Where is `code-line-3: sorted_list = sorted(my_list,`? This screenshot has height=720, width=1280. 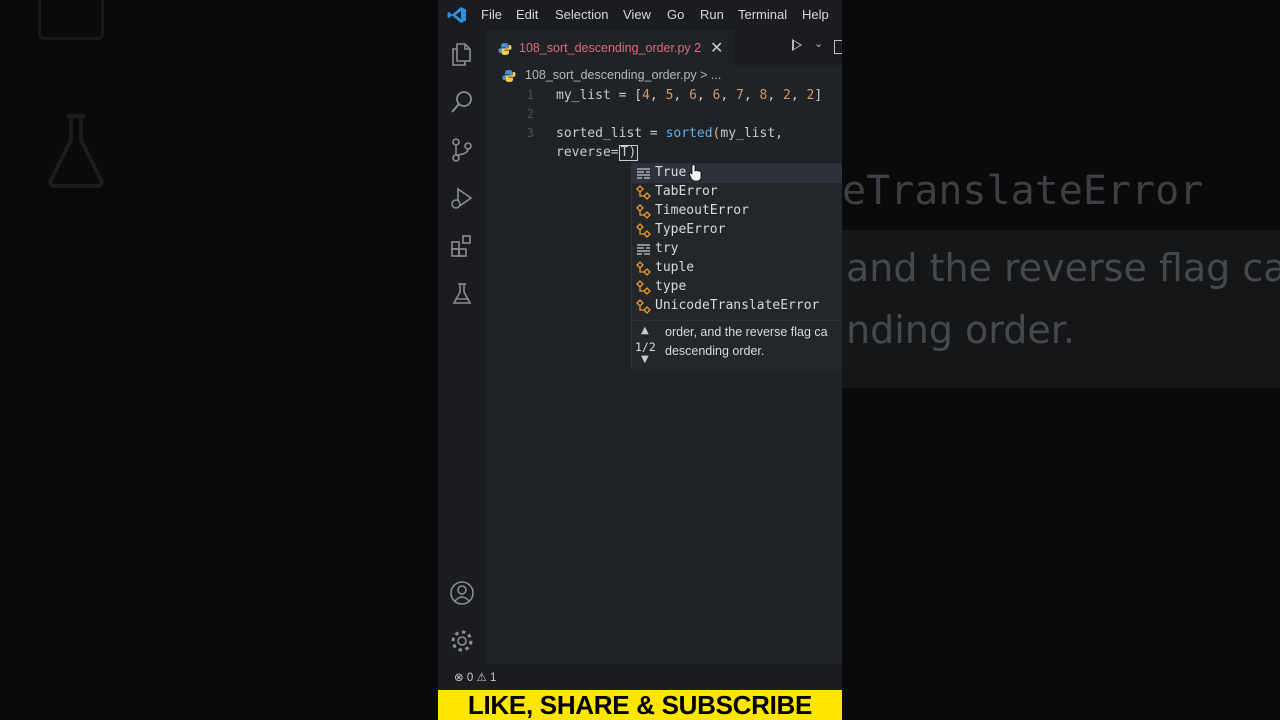
code-line-3: sorted_list = sorted(my_list, is located at coordinates (669, 133).